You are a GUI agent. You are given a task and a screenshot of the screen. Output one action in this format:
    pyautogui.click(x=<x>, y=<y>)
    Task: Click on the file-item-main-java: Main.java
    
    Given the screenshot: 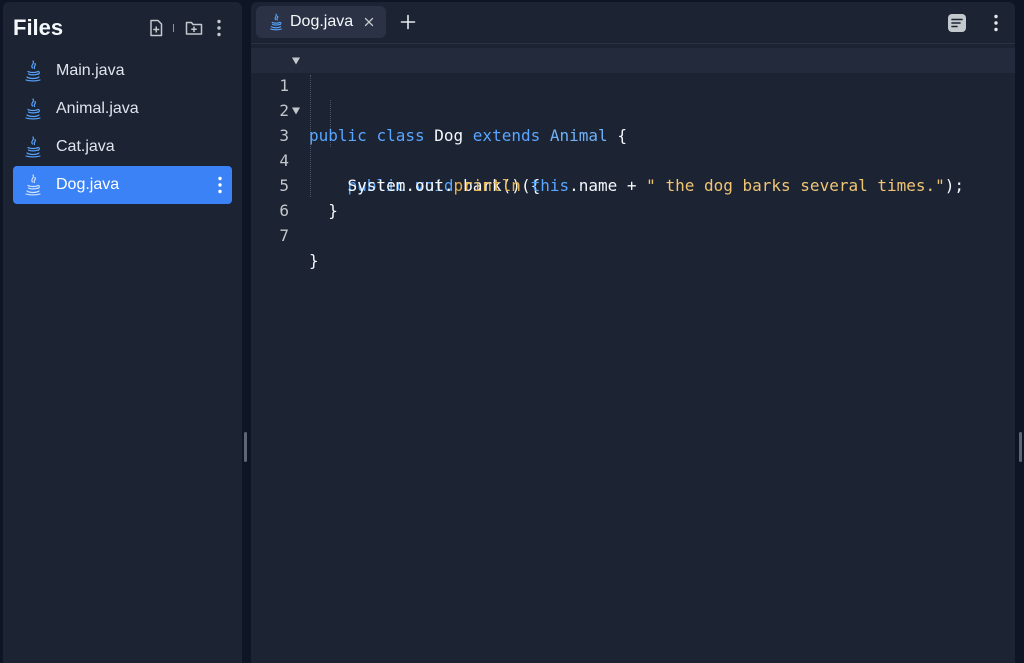 What is the action you would take?
    pyautogui.click(x=122, y=71)
    